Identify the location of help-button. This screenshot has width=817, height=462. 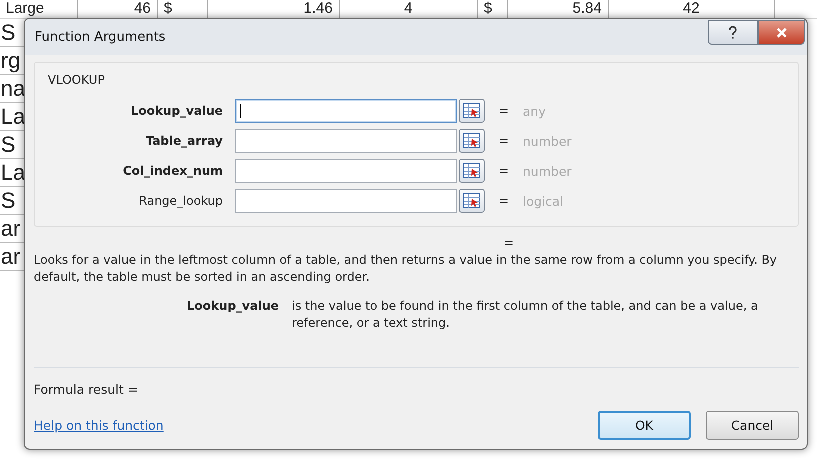
(733, 32).